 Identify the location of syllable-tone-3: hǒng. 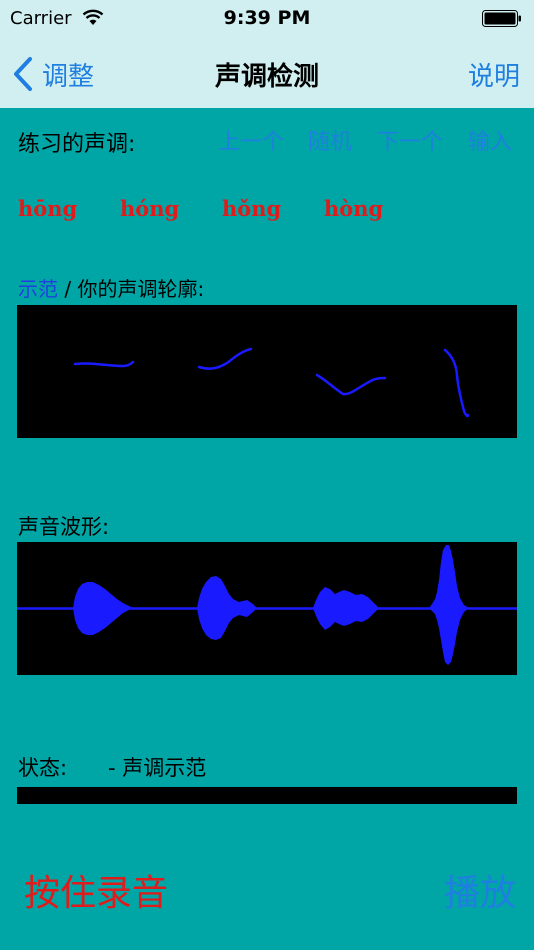
(251, 208).